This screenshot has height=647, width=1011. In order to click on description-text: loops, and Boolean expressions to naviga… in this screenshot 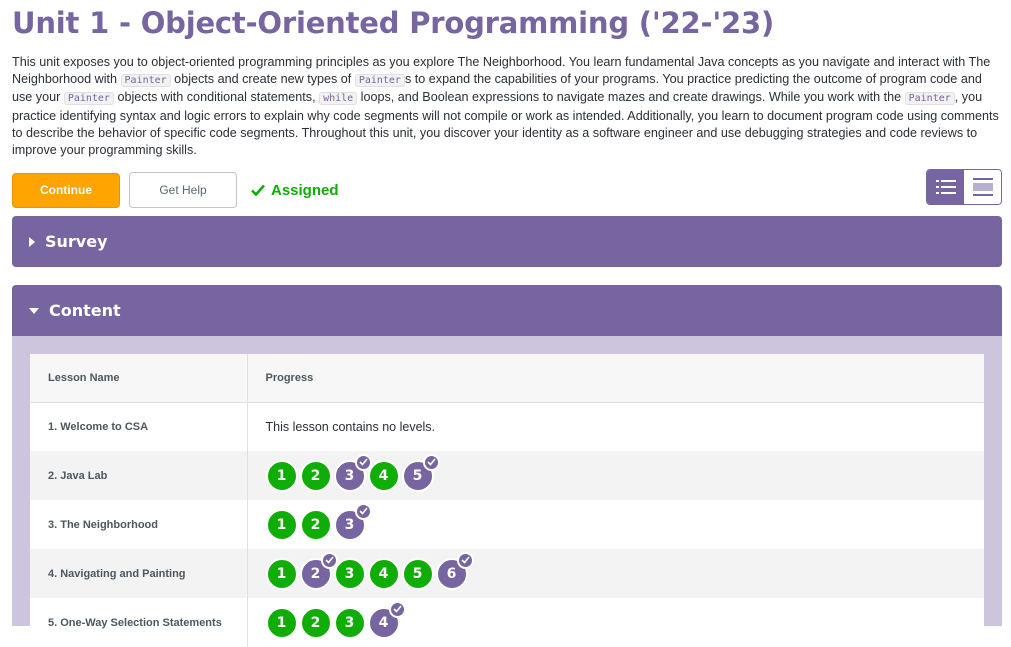, I will do `click(631, 97)`.